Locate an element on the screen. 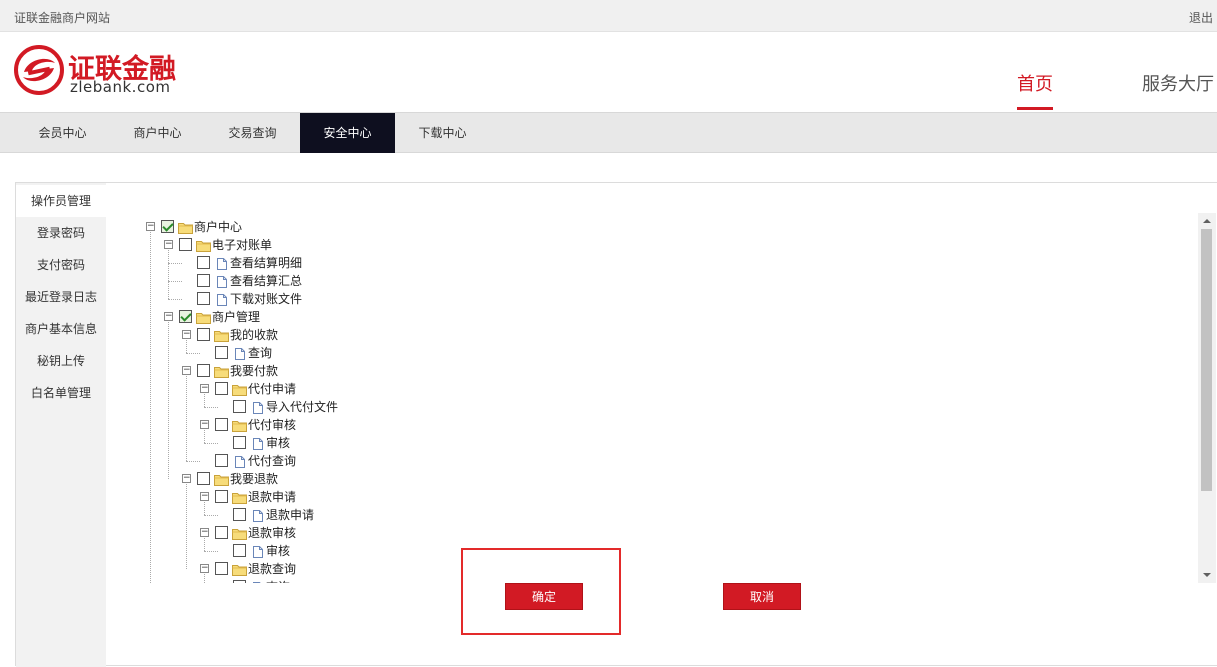  sidebar-item-recent-login-log: 最近登录日志 is located at coordinates (61, 297).